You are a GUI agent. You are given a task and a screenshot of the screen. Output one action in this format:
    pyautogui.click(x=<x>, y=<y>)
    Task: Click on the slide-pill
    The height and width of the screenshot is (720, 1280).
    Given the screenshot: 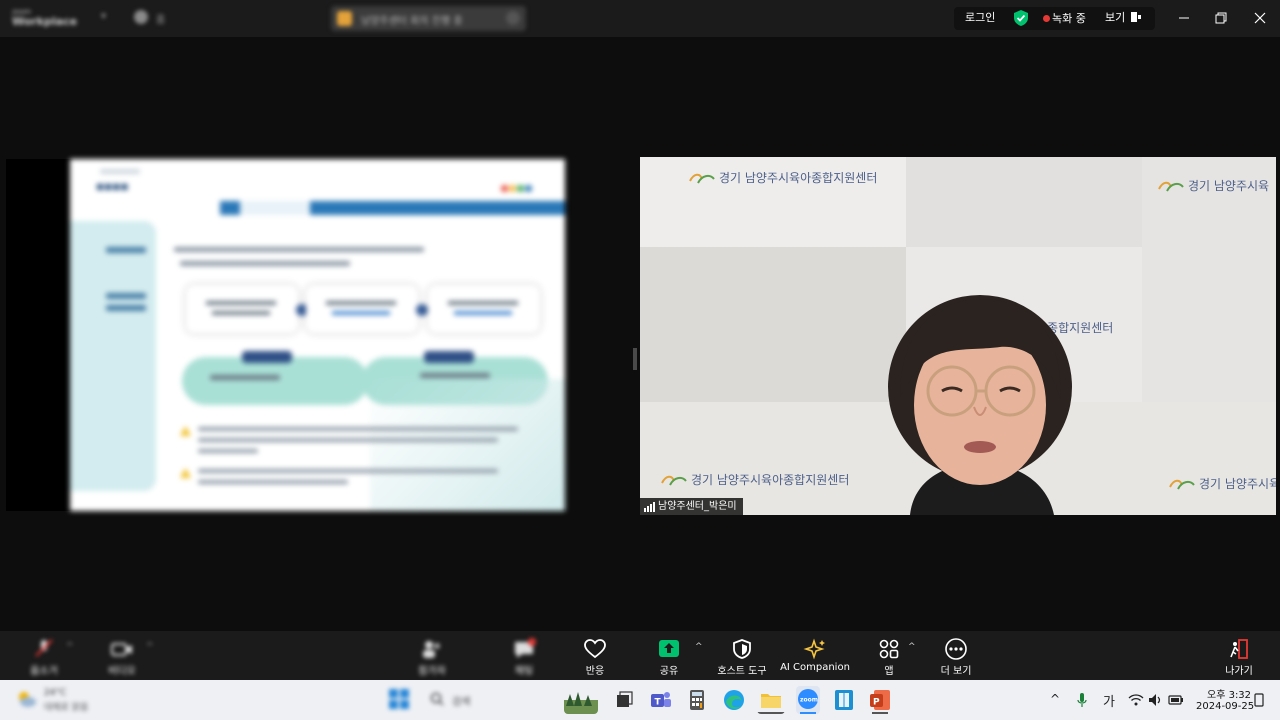 What is the action you would take?
    pyautogui.click(x=275, y=381)
    